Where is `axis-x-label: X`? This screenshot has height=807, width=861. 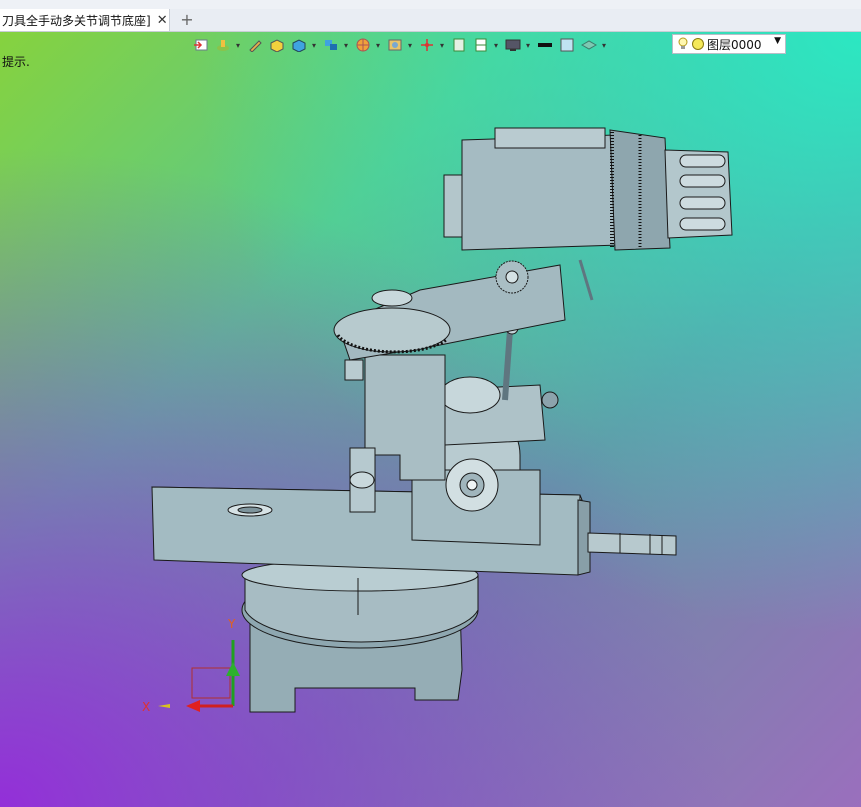
axis-x-label: X is located at coordinates (146, 707).